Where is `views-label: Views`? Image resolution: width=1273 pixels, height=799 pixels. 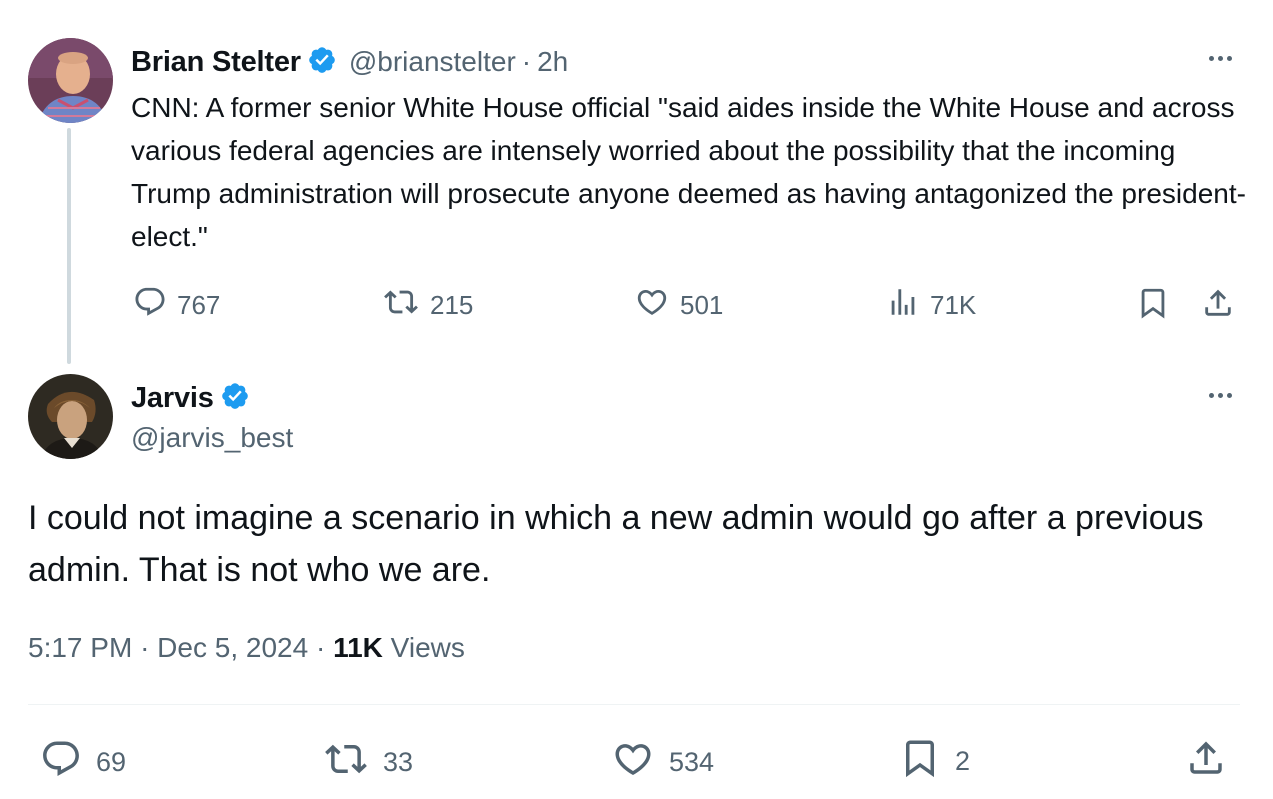 views-label: Views is located at coordinates (427, 647).